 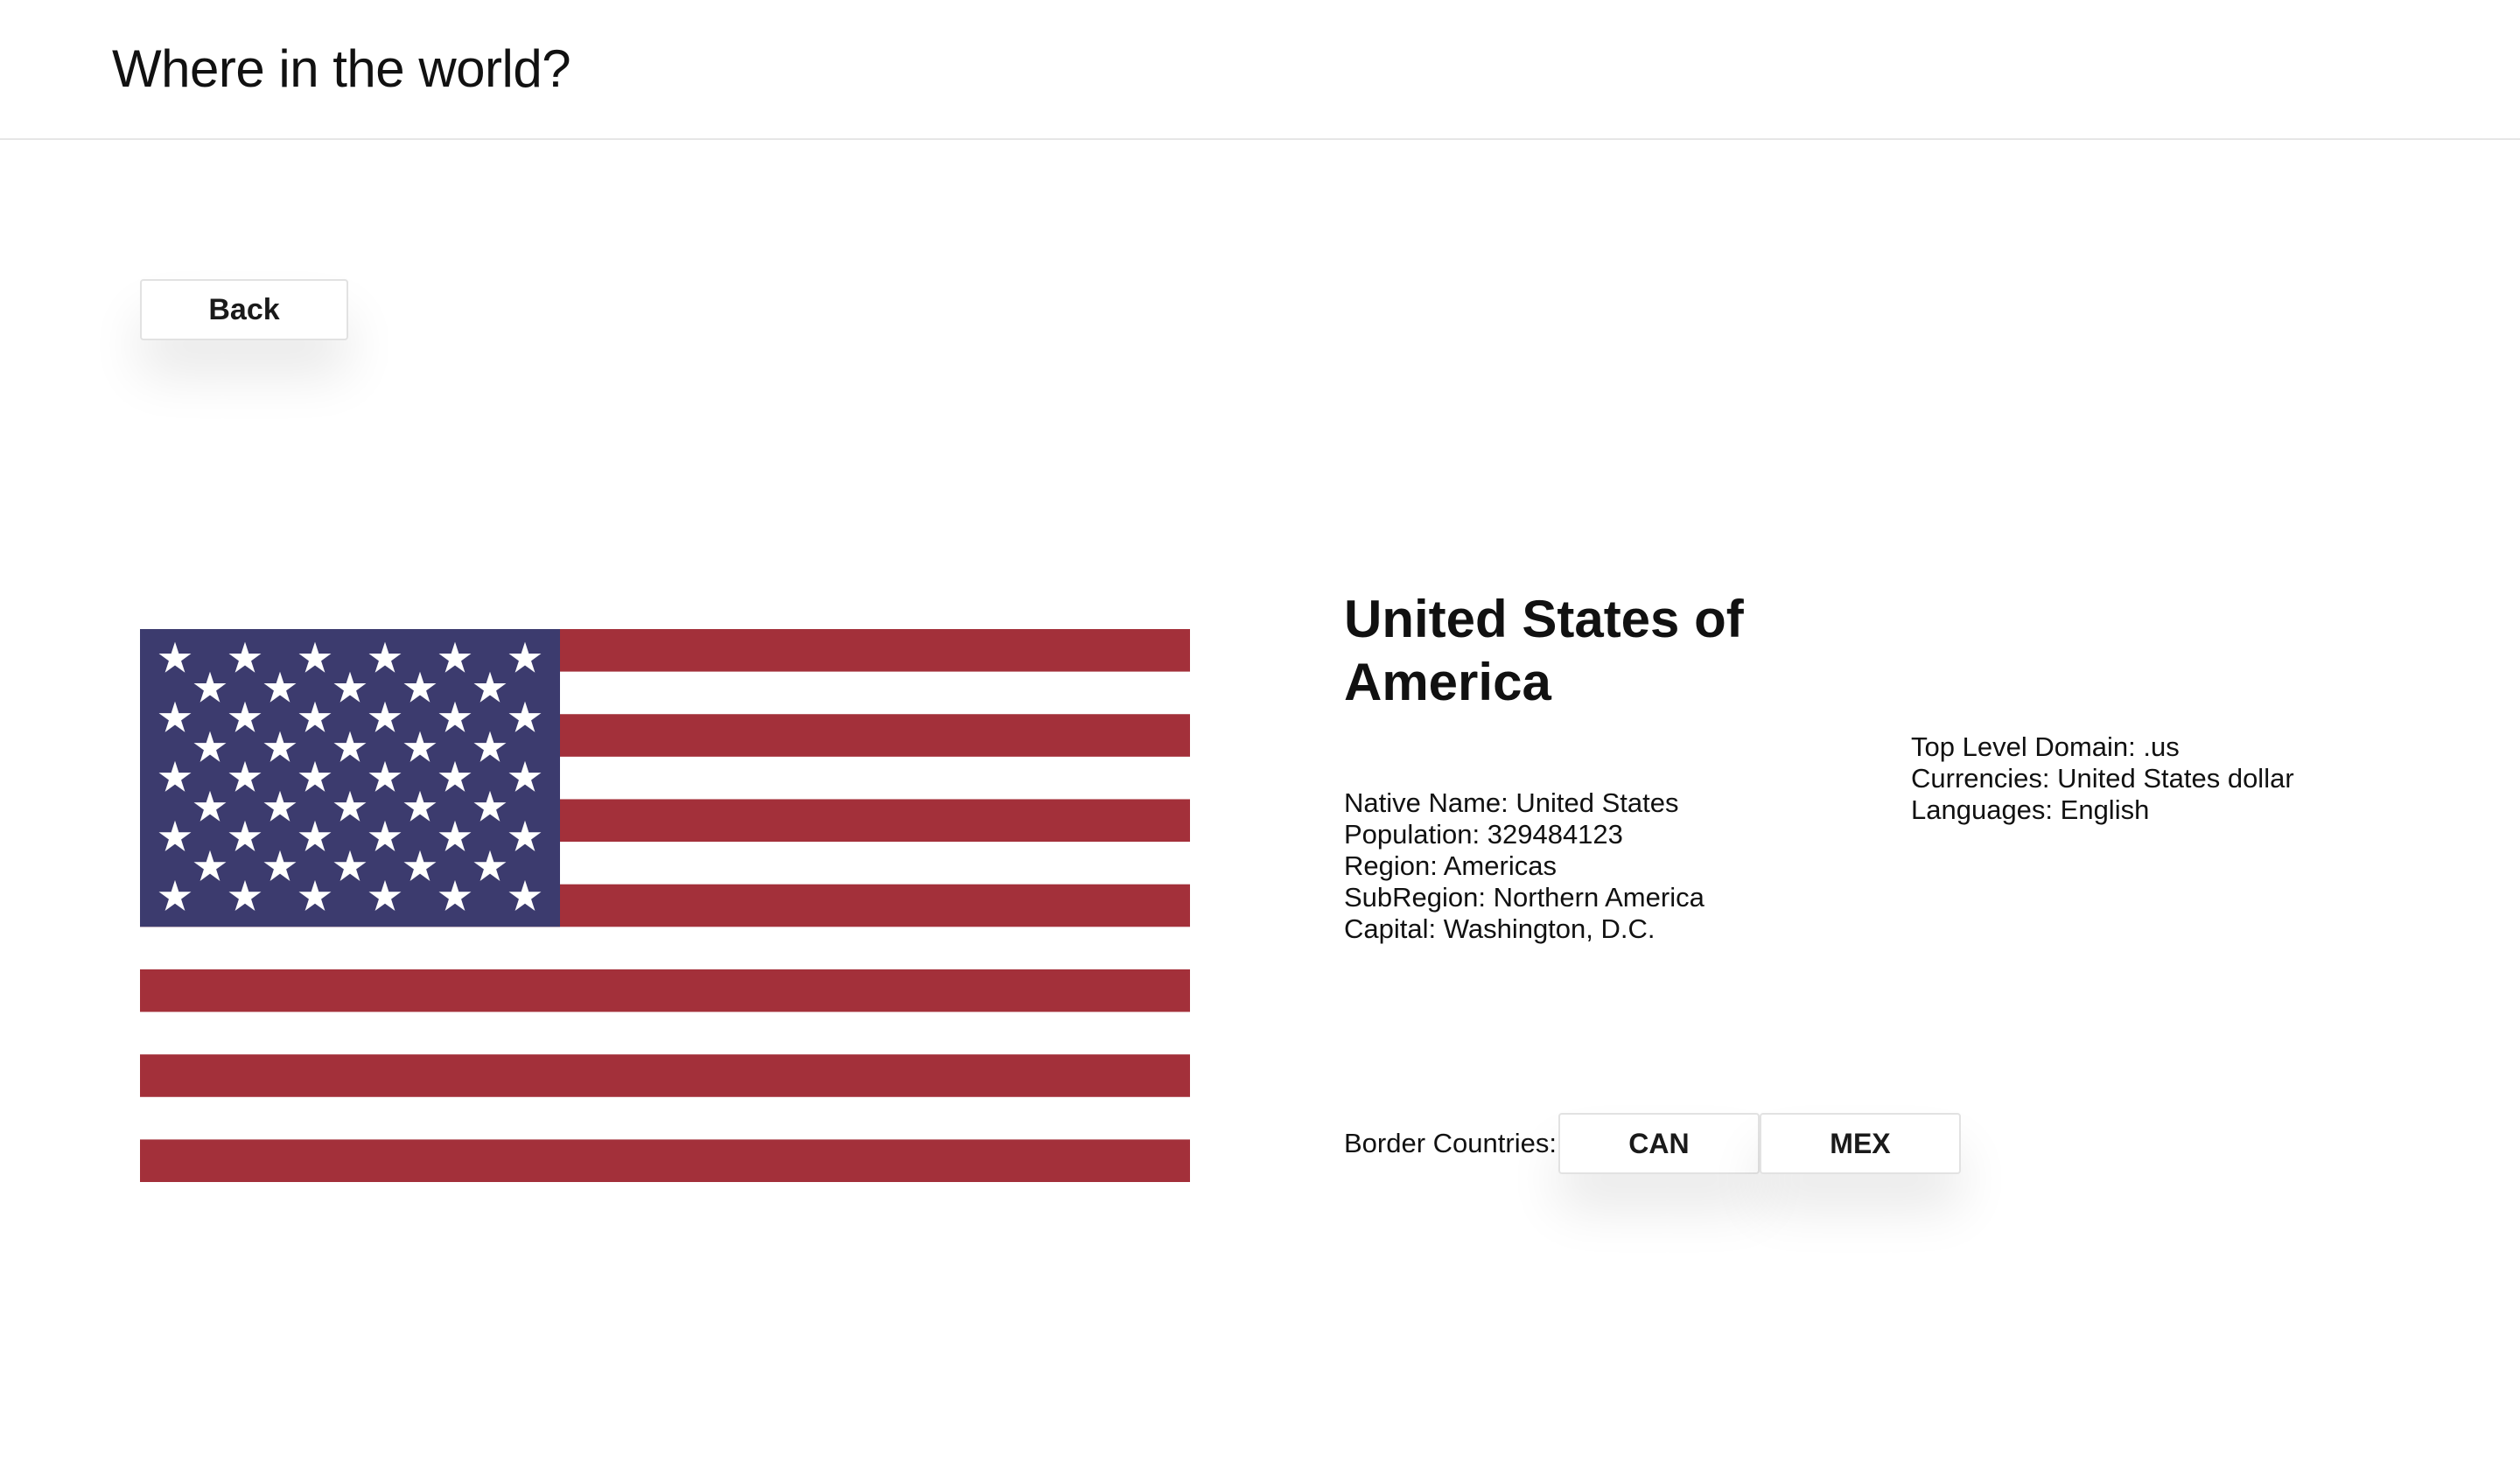 I want to click on border-countries-label: Border Countries:, so click(x=1450, y=1143).